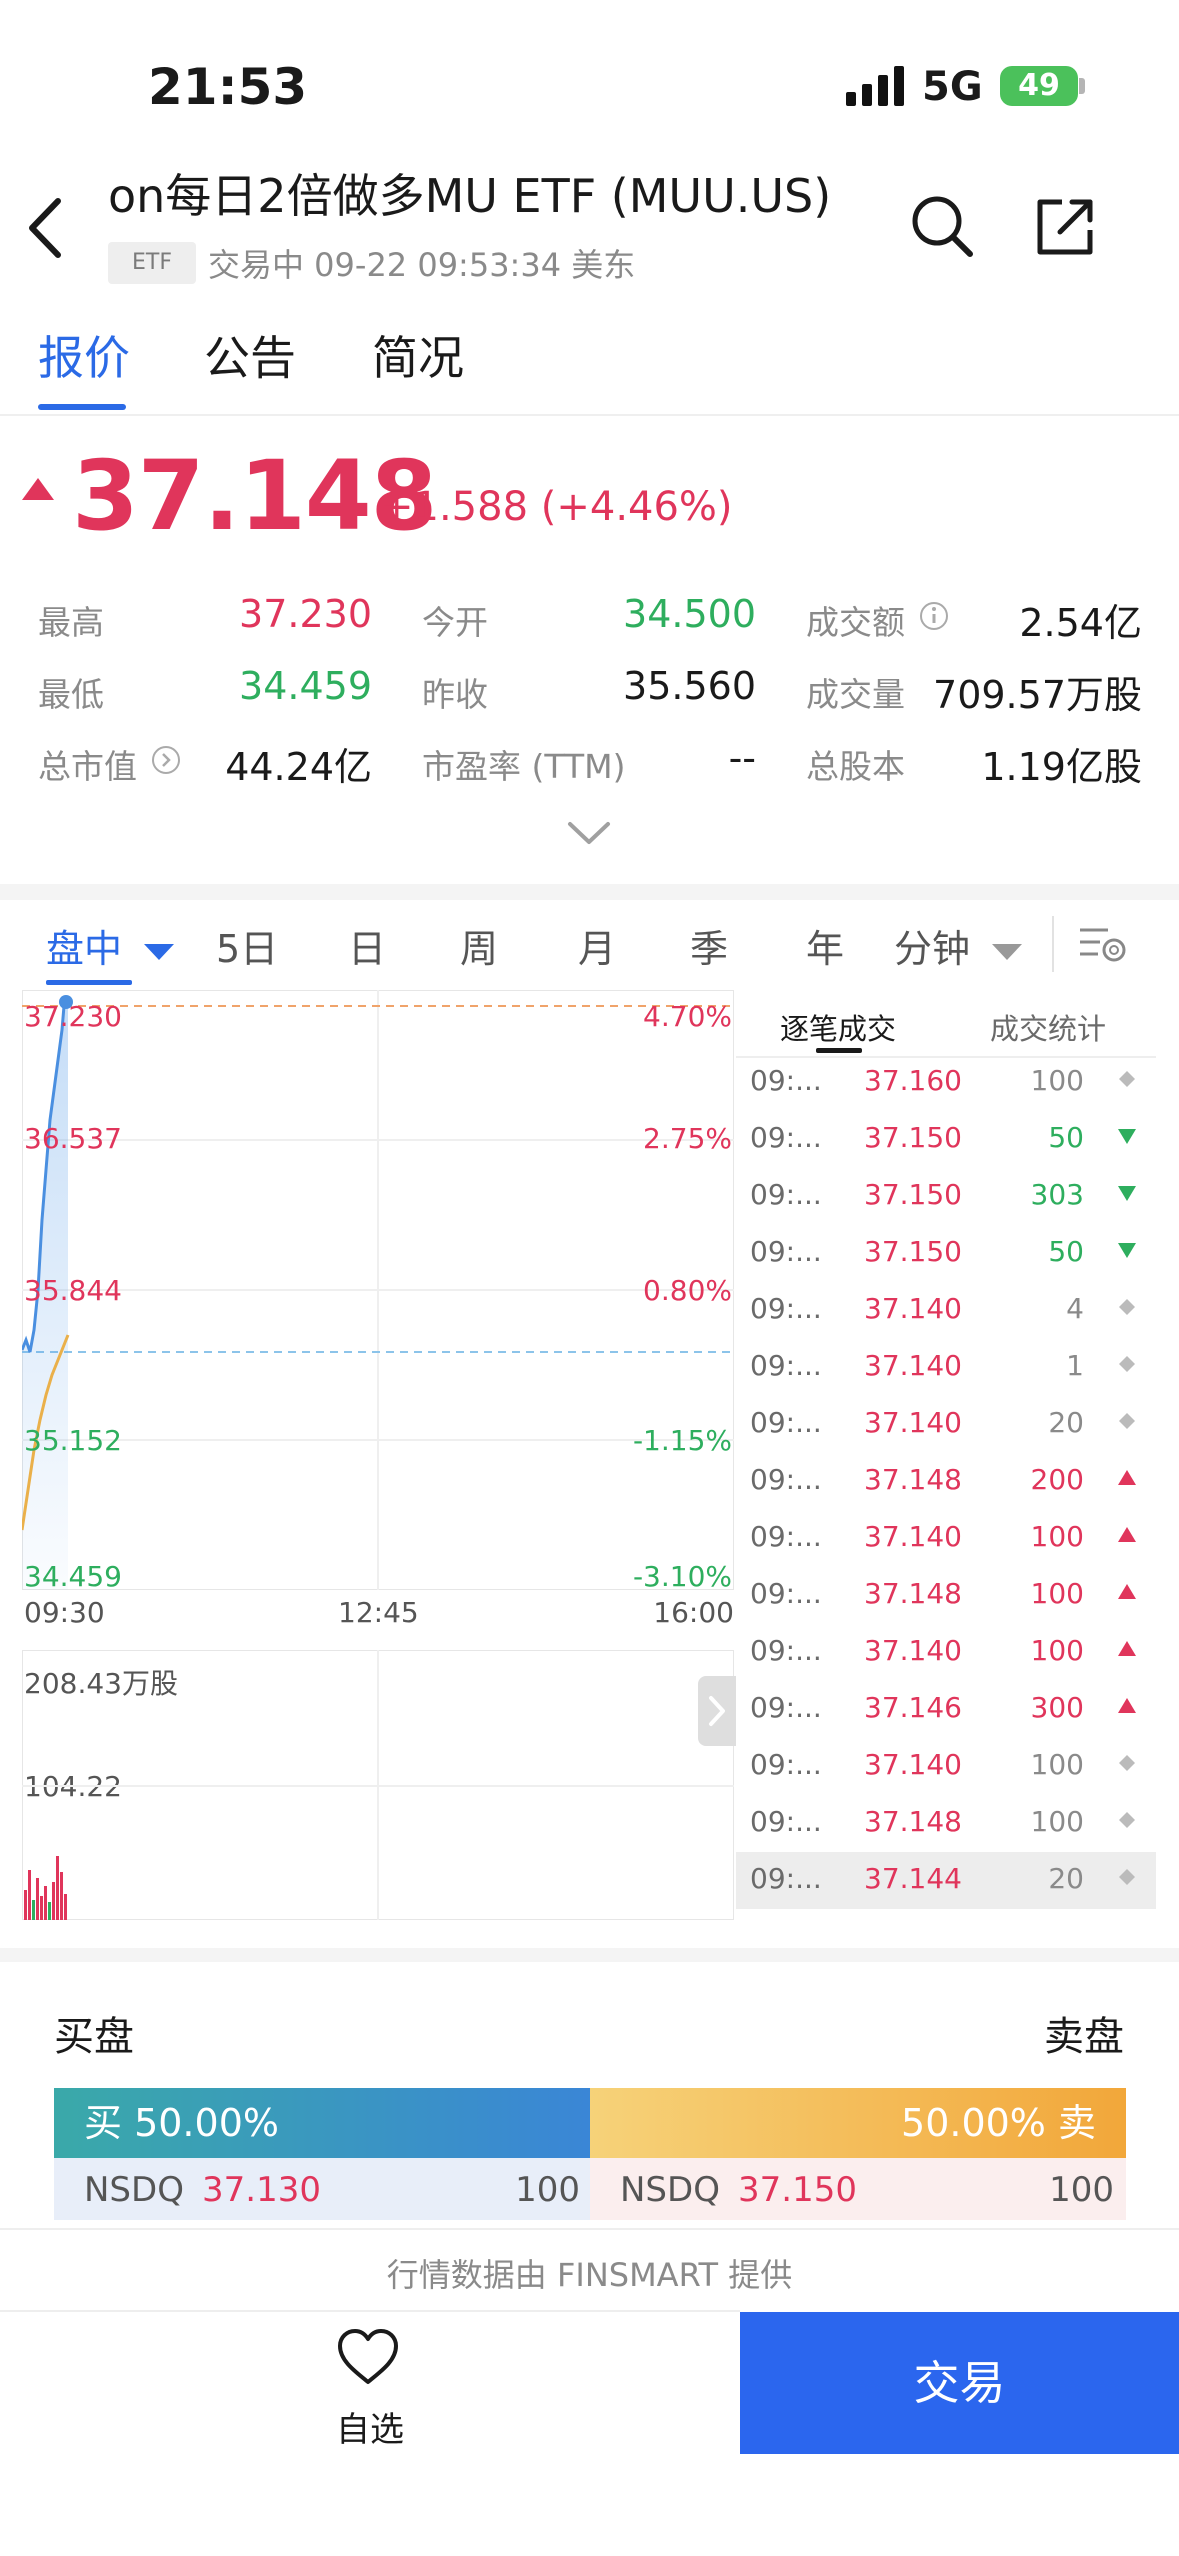  Describe the element at coordinates (87, 766) in the screenshot. I see `stat-label: 总市值` at that location.